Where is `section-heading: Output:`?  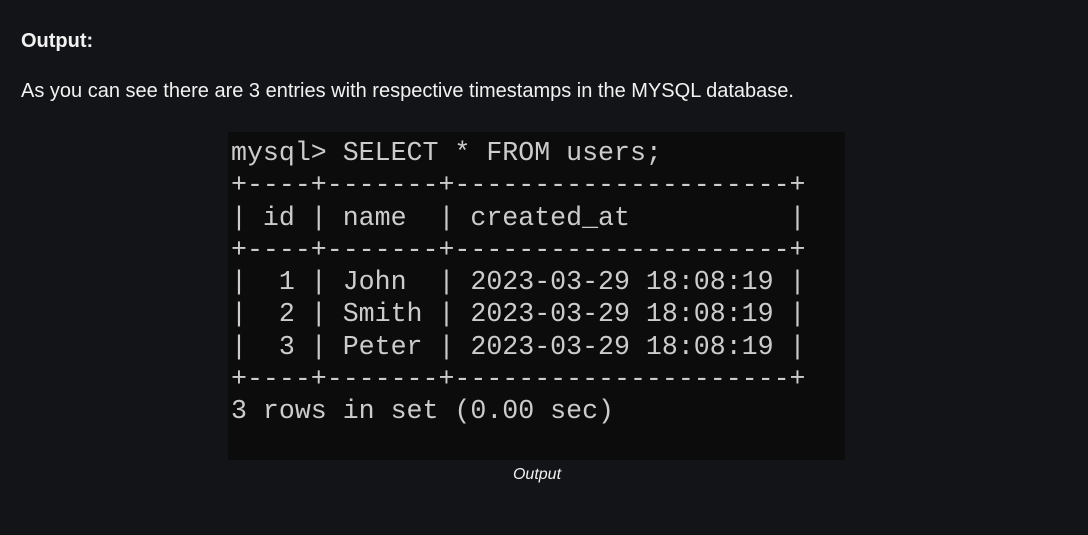
section-heading: Output: is located at coordinates (57, 41).